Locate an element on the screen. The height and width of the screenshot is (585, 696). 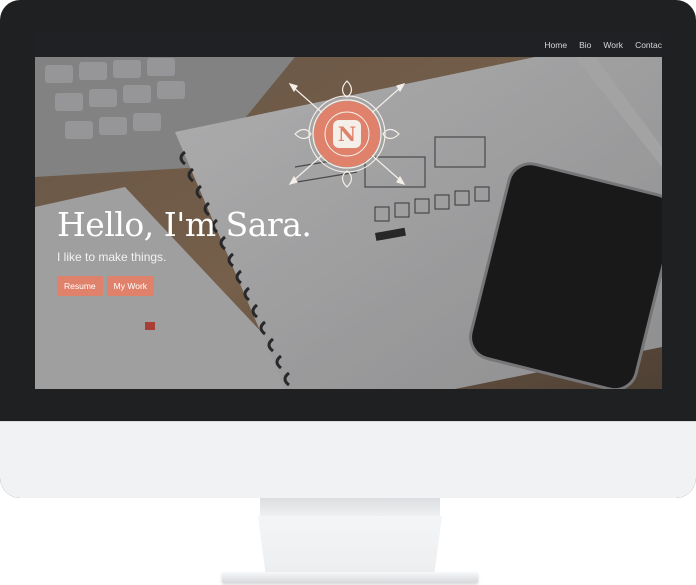
monitor-chin is located at coordinates (348, 459).